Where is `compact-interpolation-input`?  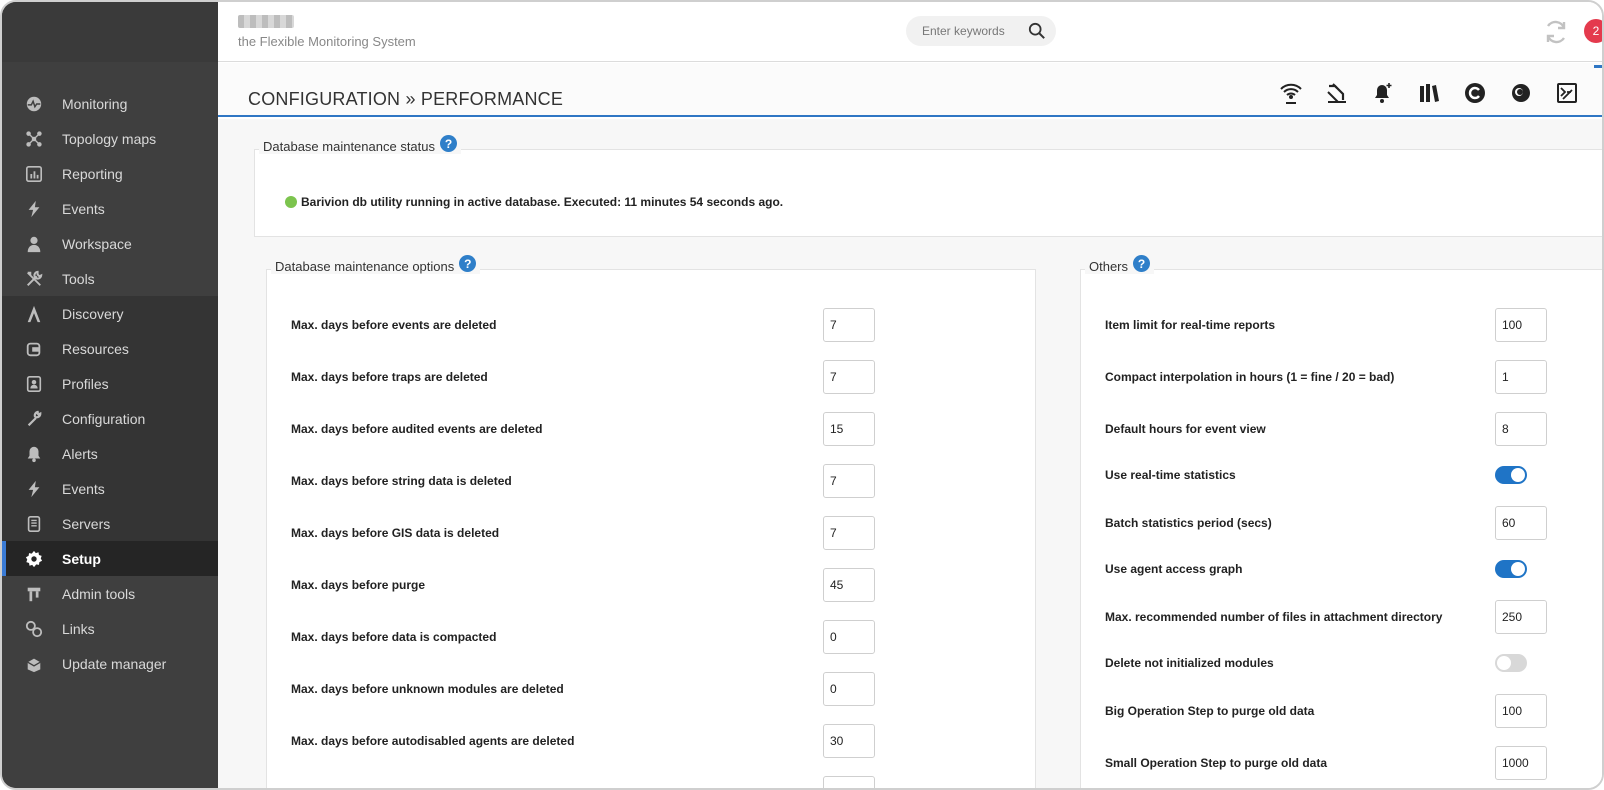
compact-interpolation-input is located at coordinates (1521, 377).